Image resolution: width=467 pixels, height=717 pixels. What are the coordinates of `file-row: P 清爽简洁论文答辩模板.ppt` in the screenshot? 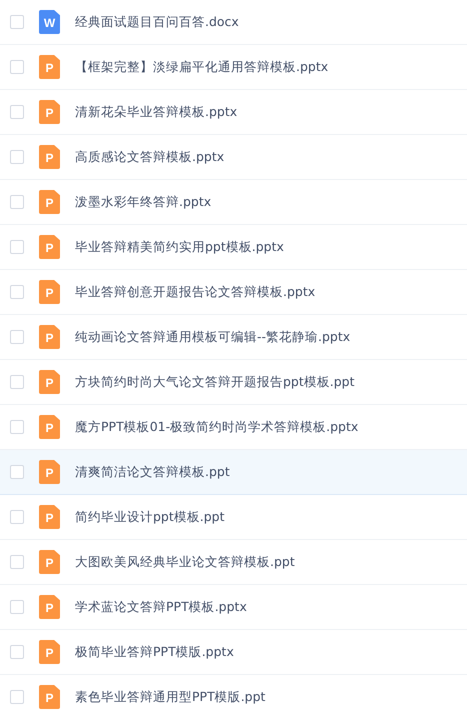 It's located at (233, 472).